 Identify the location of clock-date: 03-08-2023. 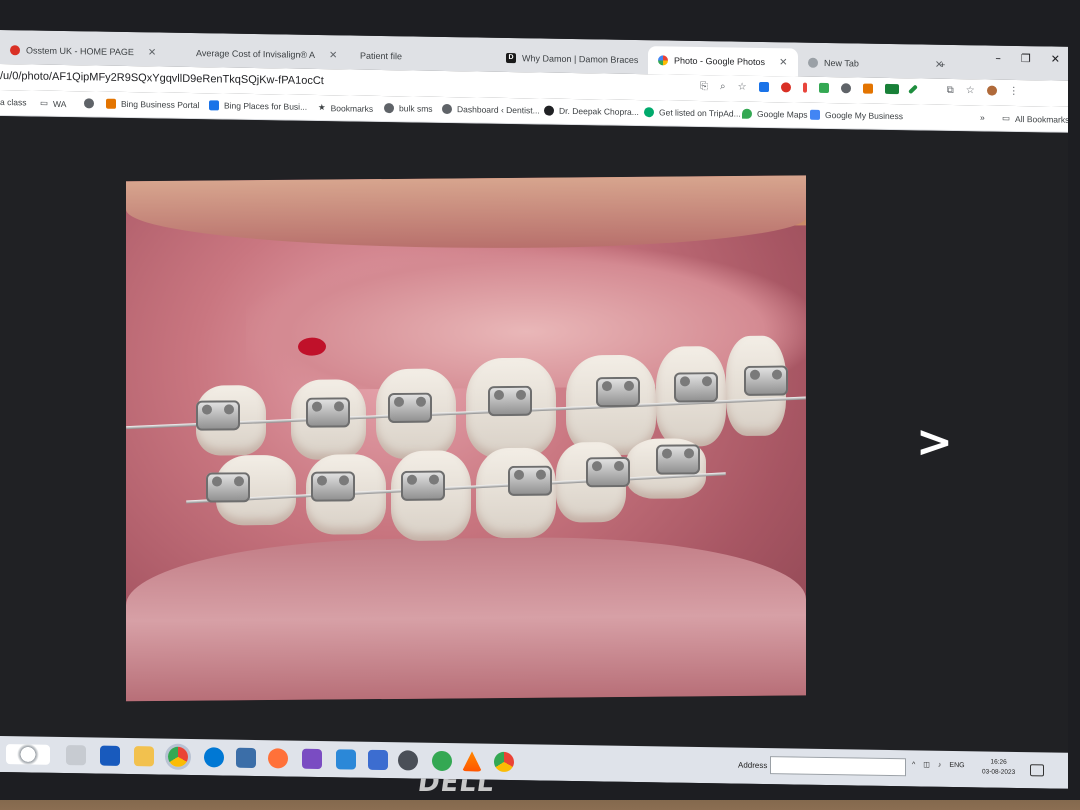
(999, 772).